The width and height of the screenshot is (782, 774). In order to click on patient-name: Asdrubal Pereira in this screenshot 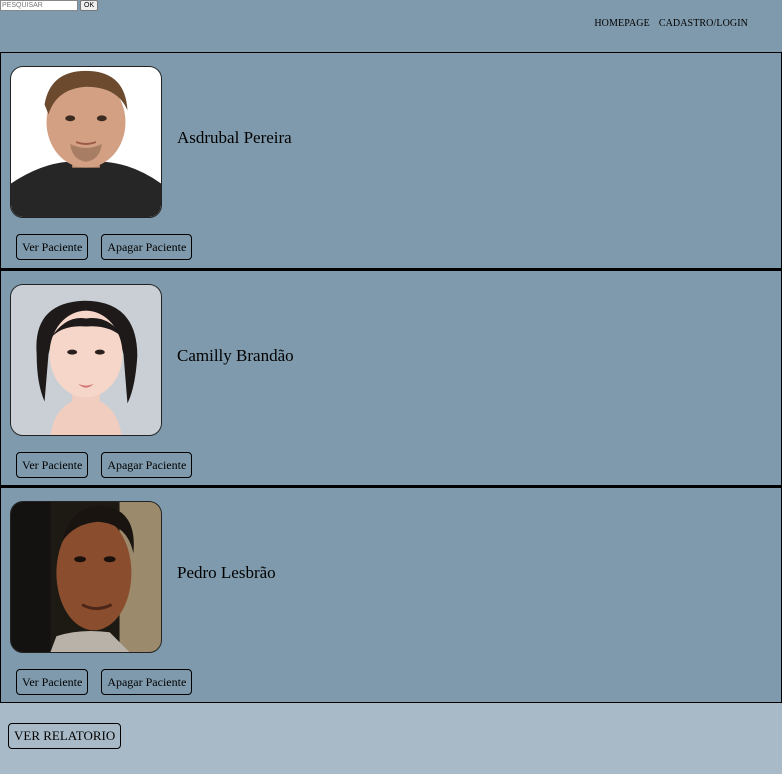, I will do `click(234, 137)`.